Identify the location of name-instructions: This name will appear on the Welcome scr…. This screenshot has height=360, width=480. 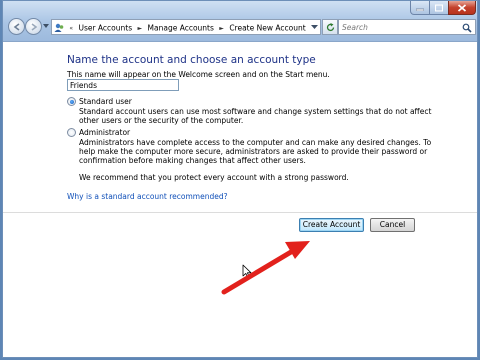
(198, 74).